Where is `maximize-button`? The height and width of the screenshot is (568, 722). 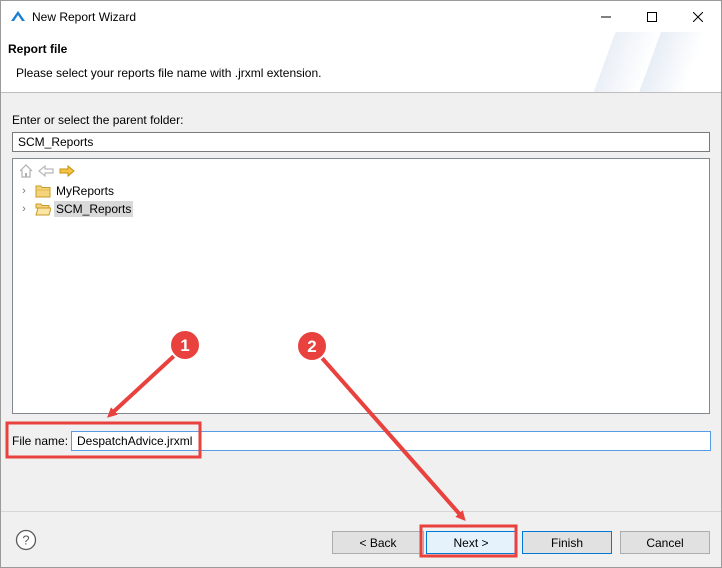
maximize-button is located at coordinates (652, 16).